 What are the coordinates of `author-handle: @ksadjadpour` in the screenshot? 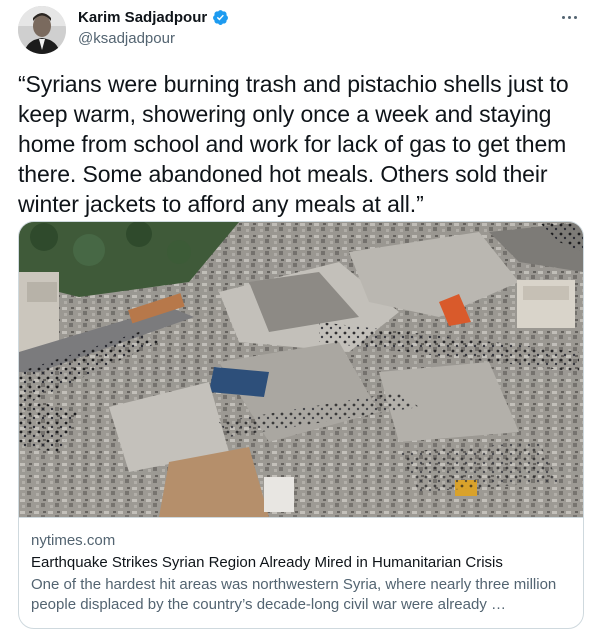 It's located at (126, 38).